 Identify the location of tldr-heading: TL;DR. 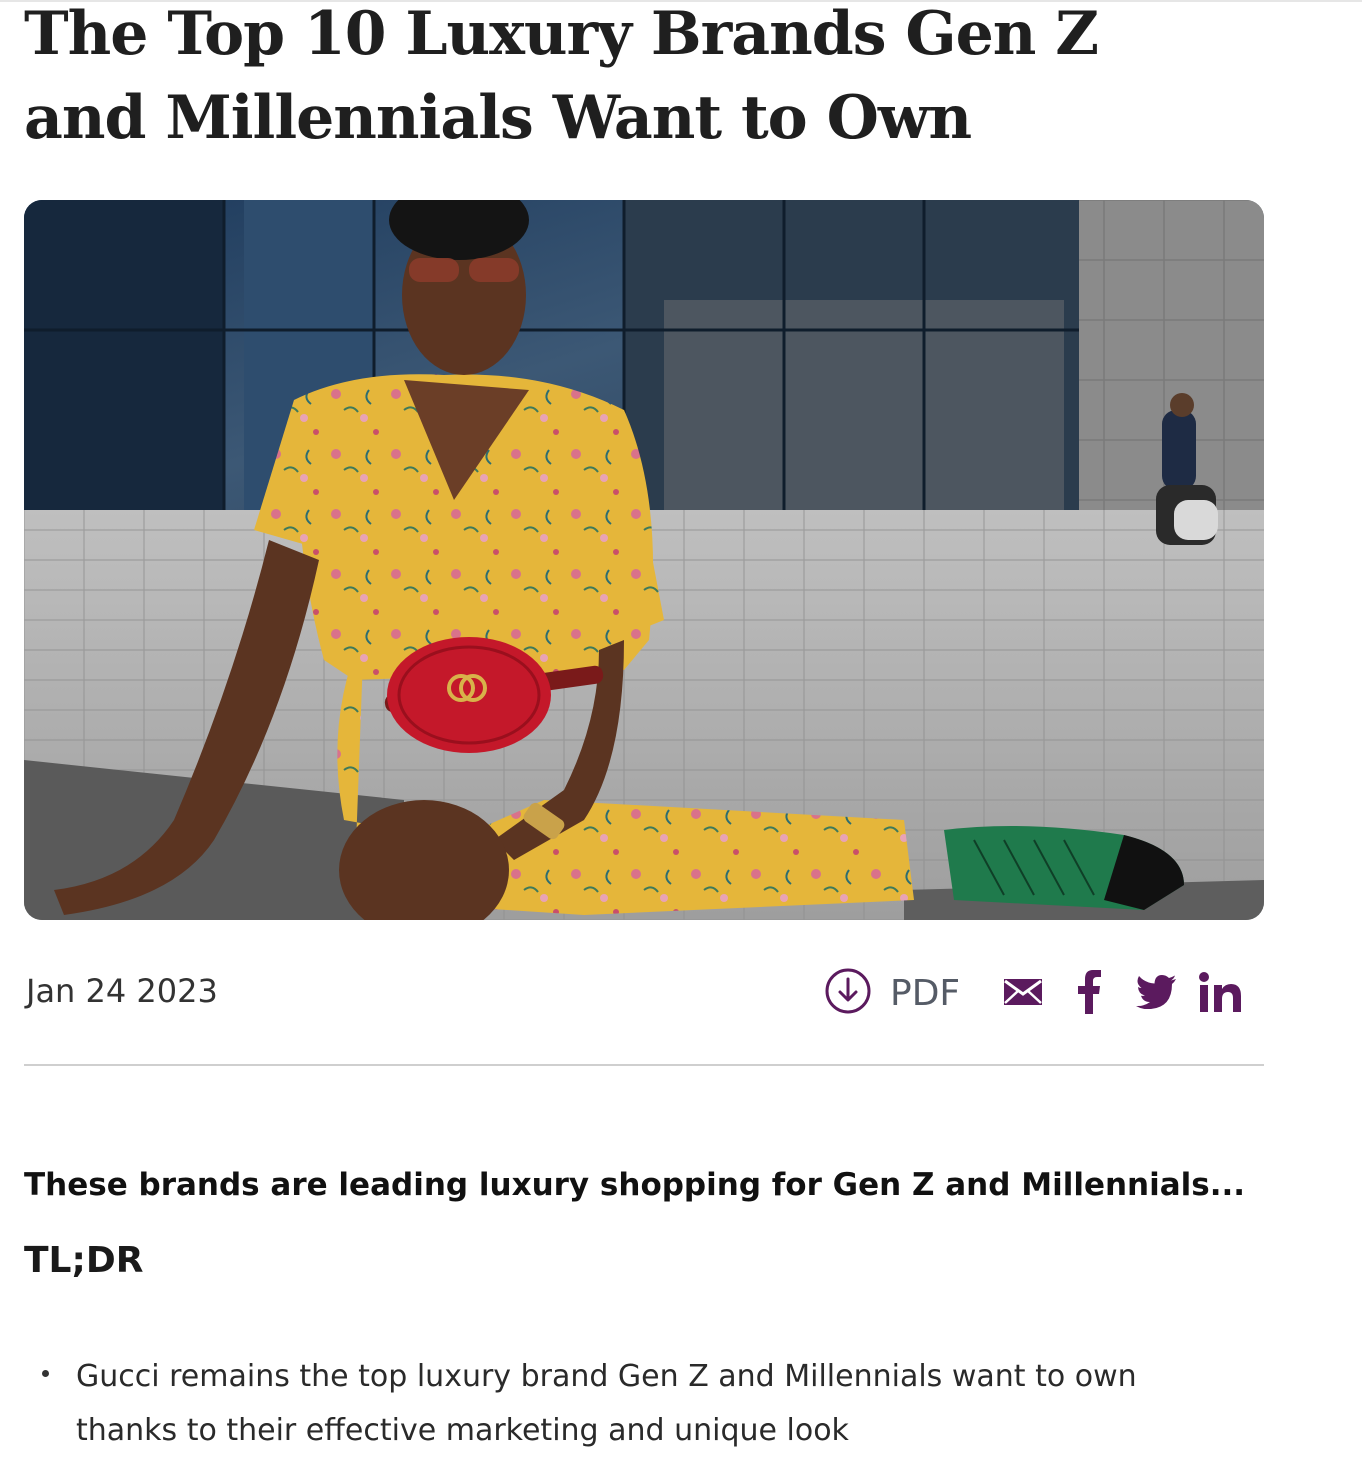
(84, 1260).